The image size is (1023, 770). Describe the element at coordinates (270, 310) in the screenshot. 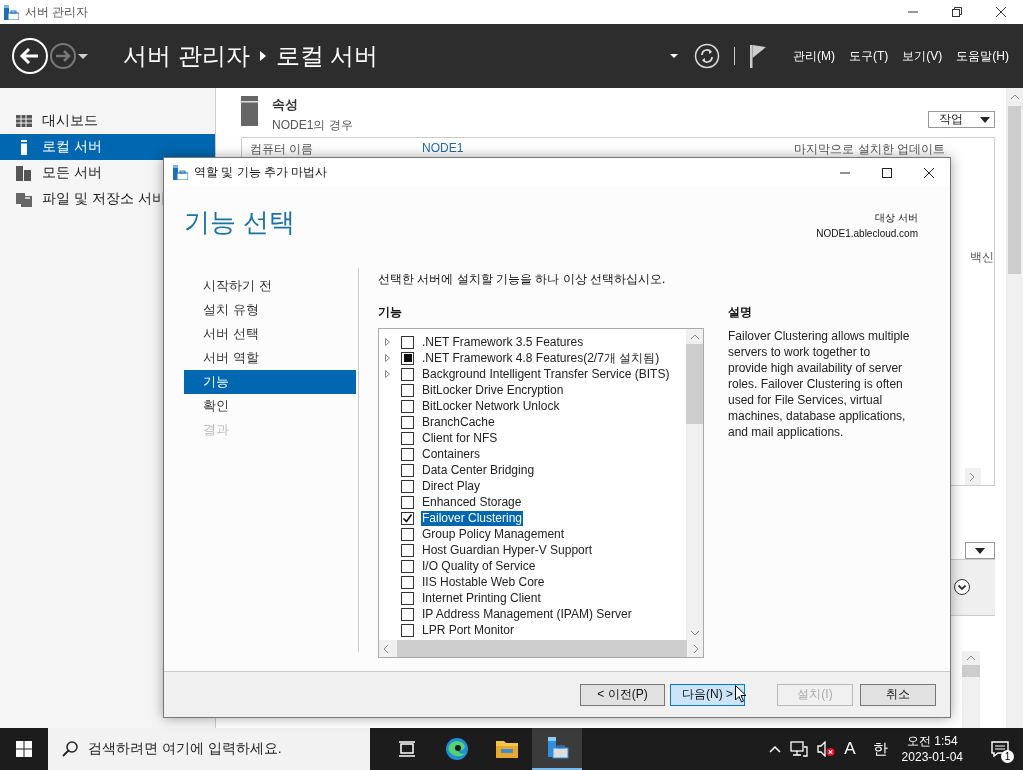

I see `wizard-step: 설치 유형` at that location.